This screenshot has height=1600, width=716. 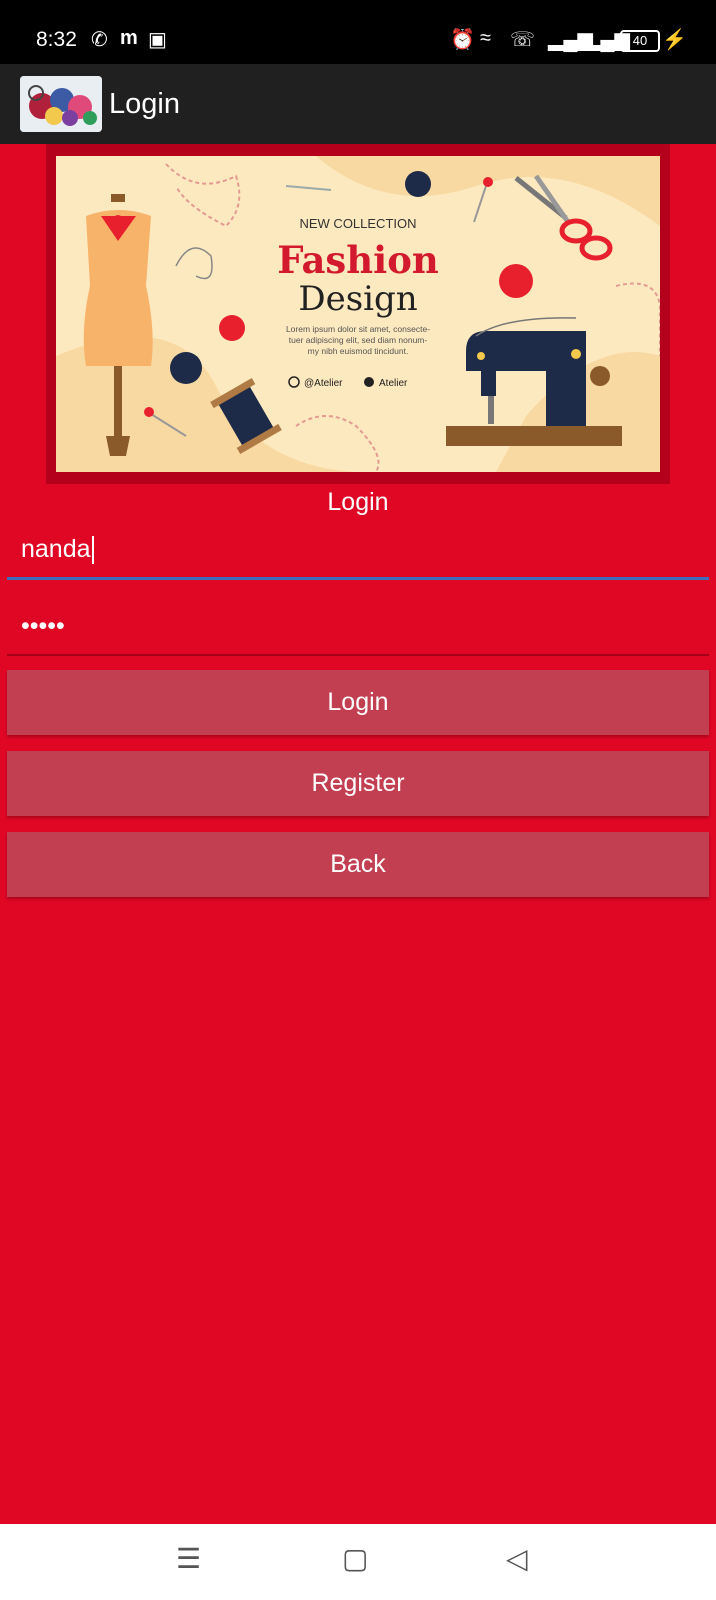 What do you see at coordinates (358, 864) in the screenshot?
I see `back-button: Back` at bounding box center [358, 864].